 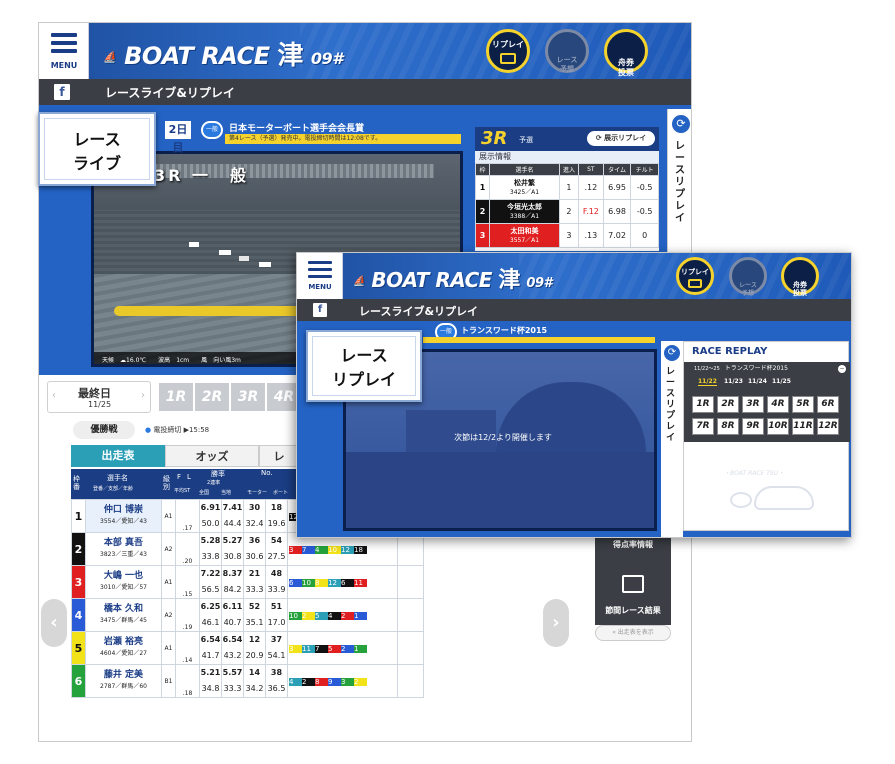 I want to click on racer-waku: 1, so click(x=78, y=516).